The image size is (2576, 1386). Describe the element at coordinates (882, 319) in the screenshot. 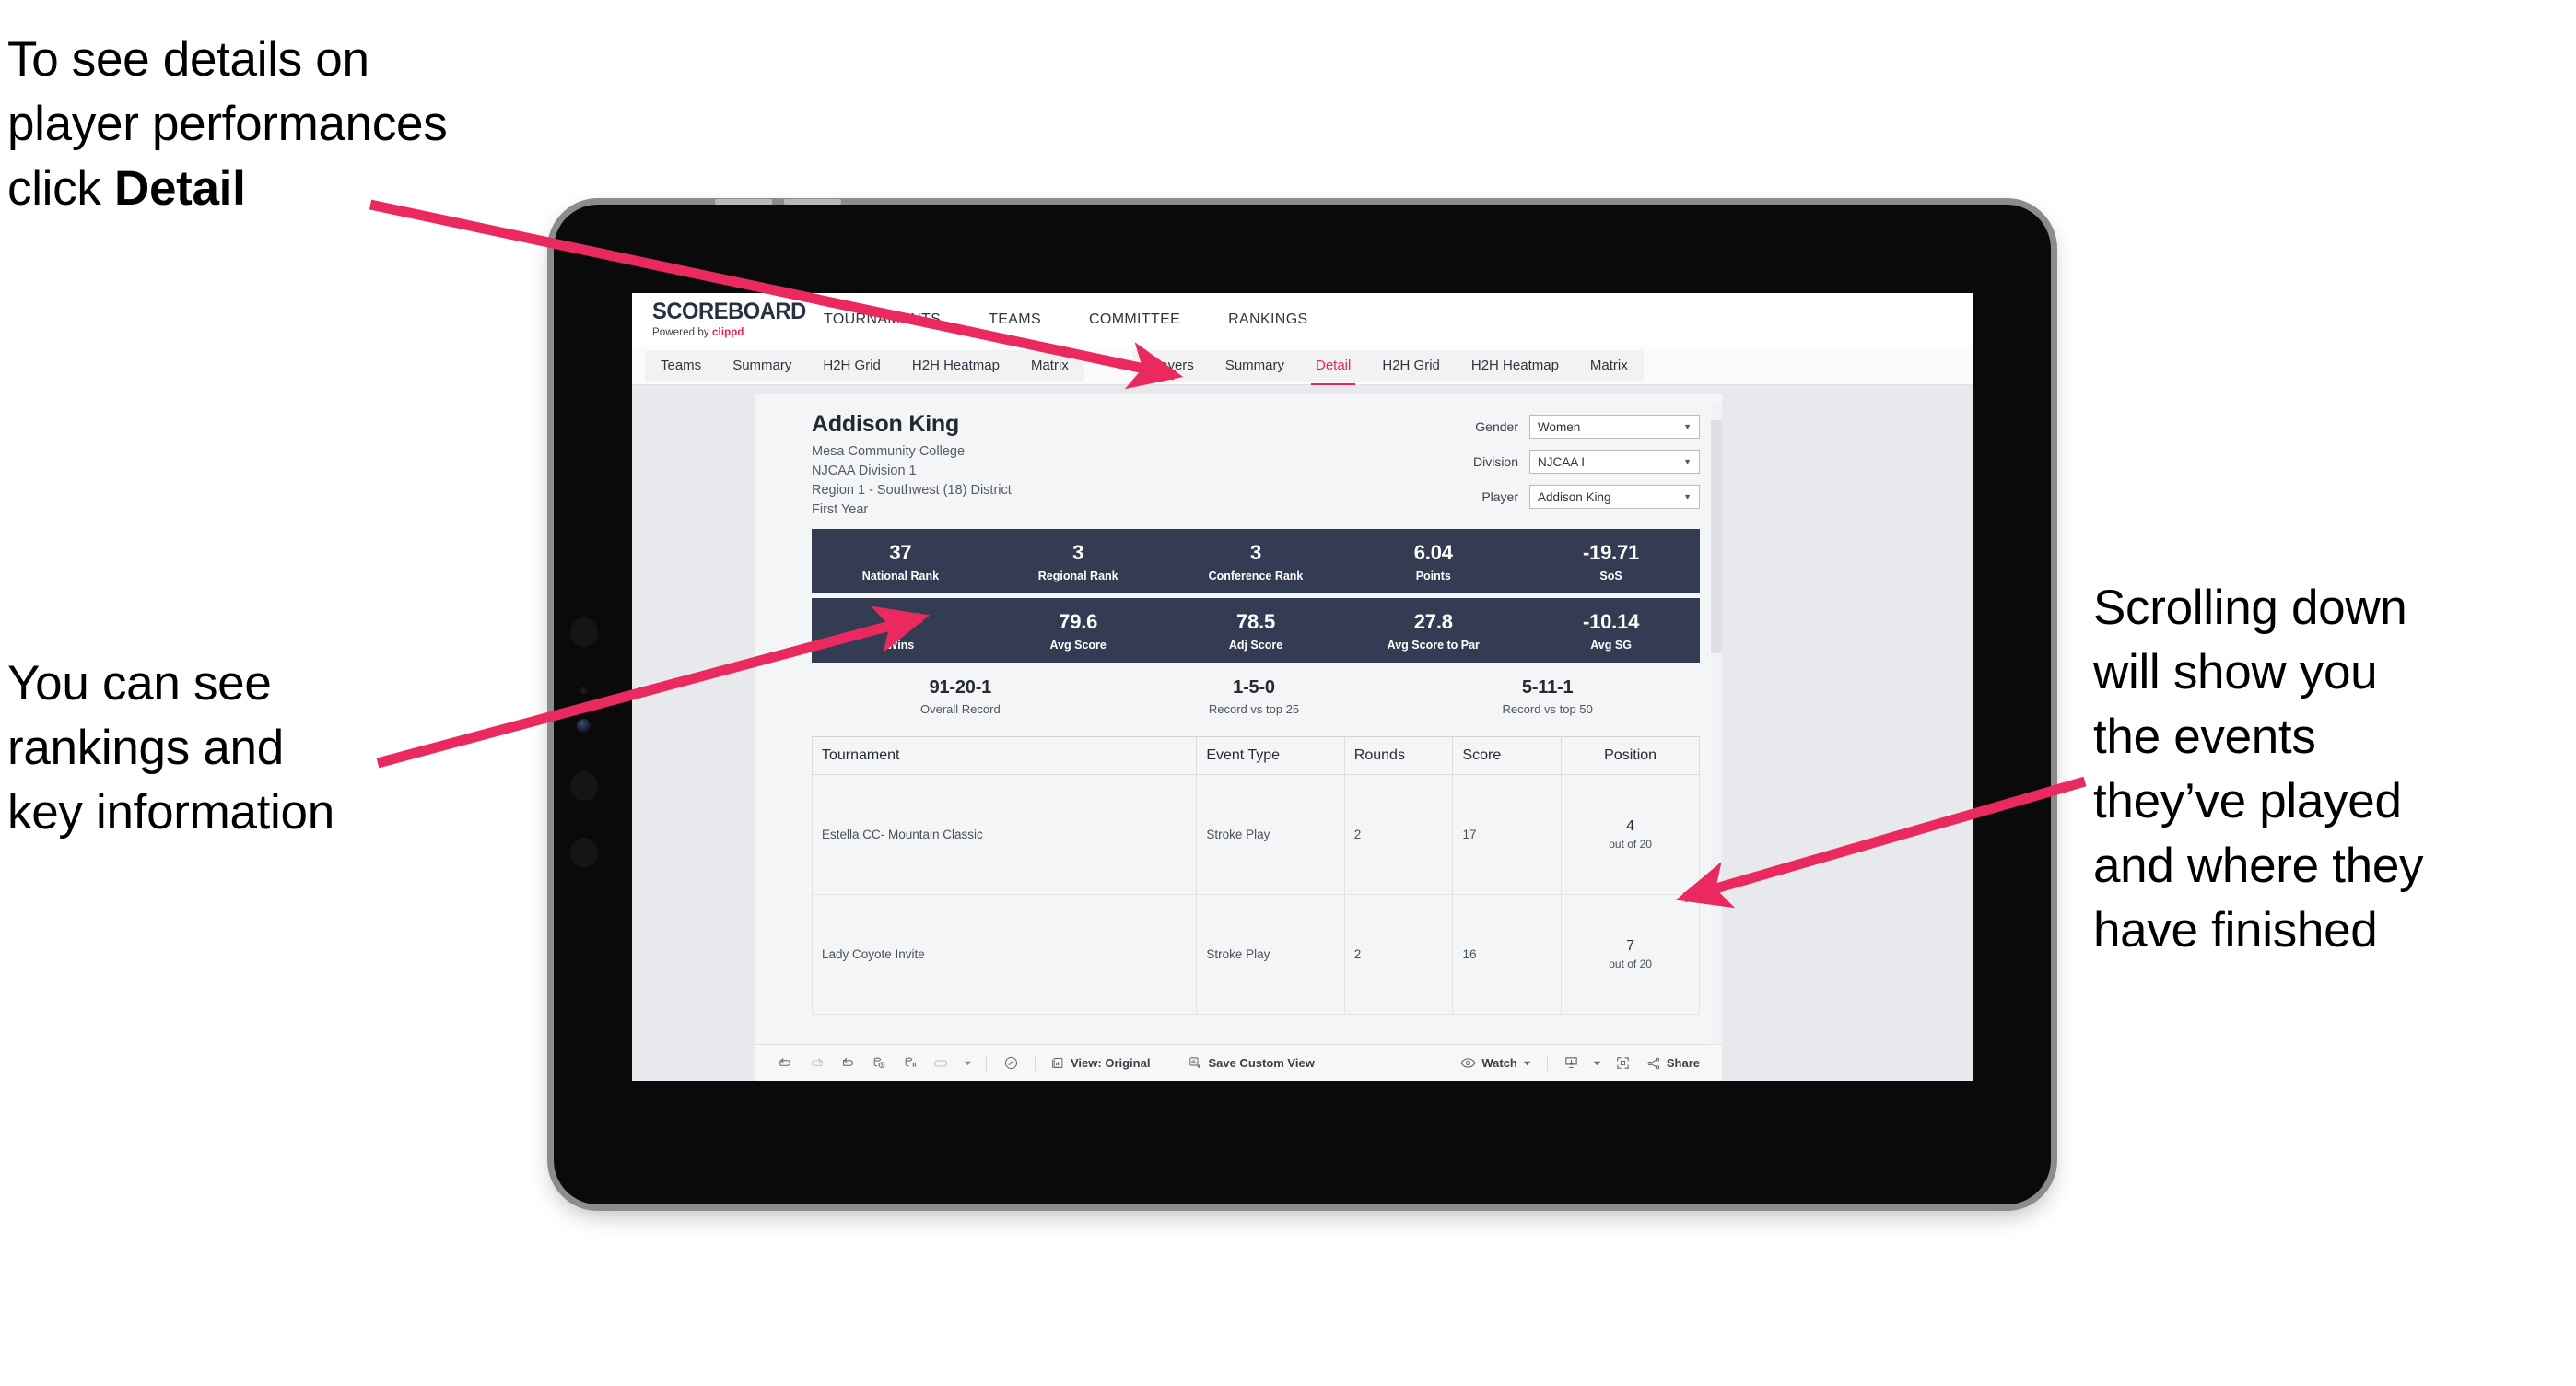

I see `nav-item-tournaments: TOURNAMENTS` at that location.